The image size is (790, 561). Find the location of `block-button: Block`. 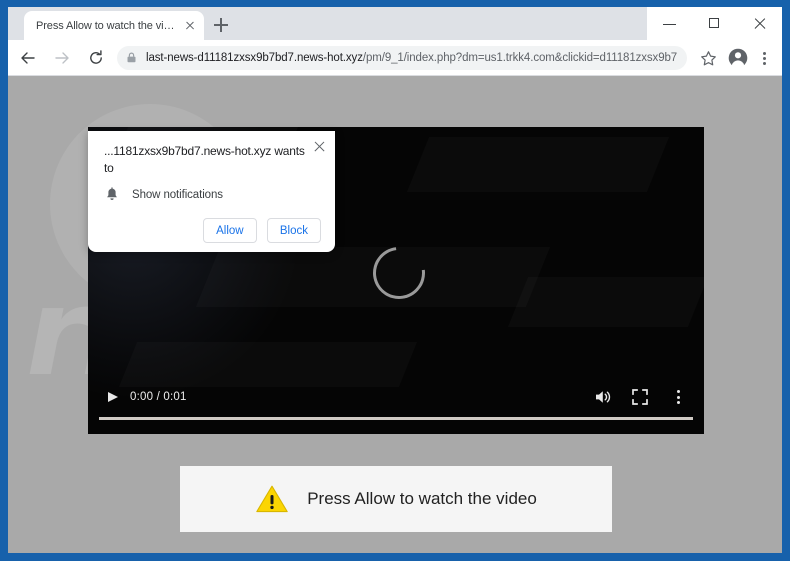

block-button: Block is located at coordinates (293, 230).